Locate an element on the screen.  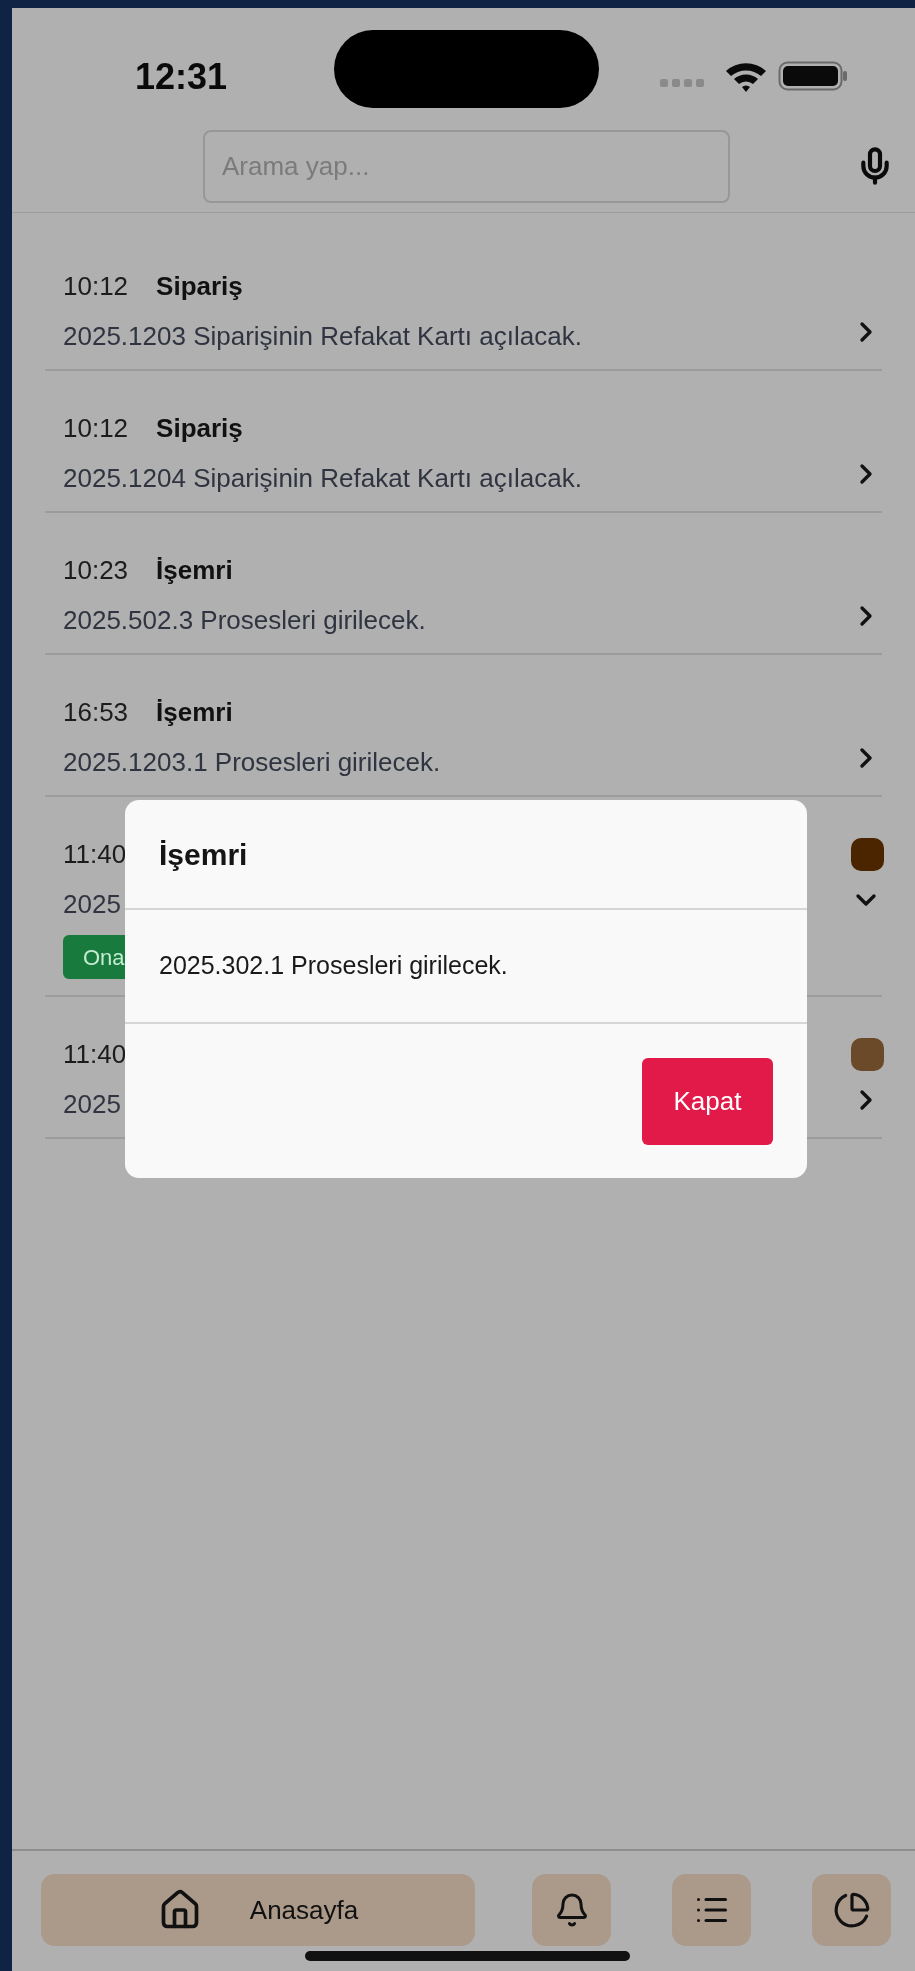
chart-button is located at coordinates (851, 1910).